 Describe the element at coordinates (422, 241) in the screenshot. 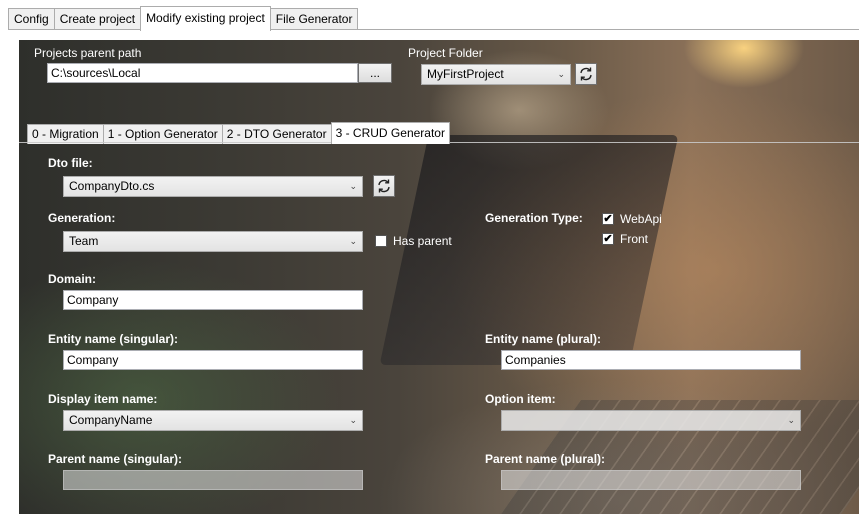

I see `has-parent-label: Has parent` at that location.